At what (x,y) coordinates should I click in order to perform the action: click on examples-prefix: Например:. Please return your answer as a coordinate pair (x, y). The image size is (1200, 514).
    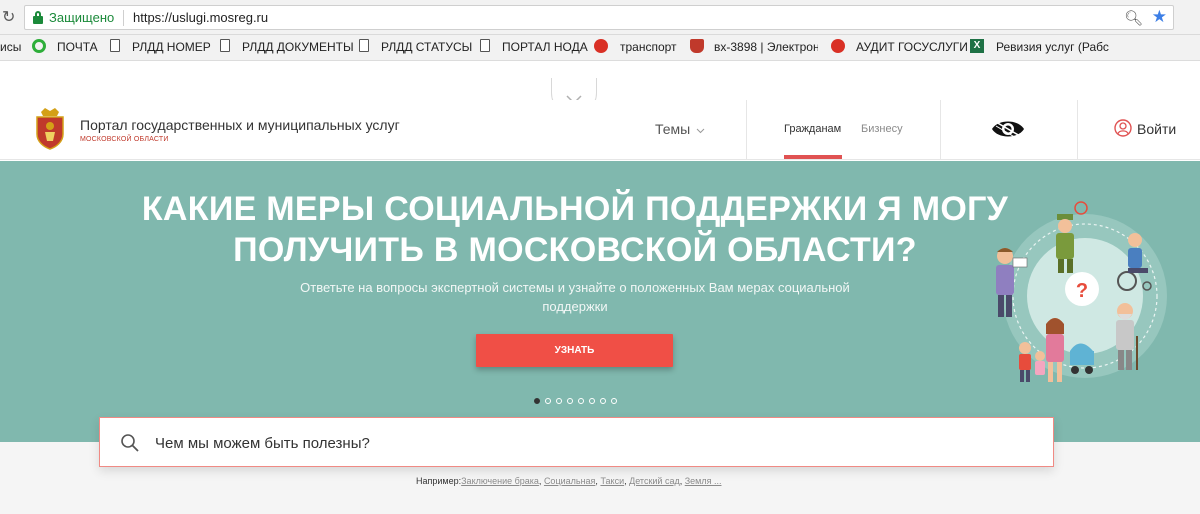
    Looking at the image, I should click on (439, 481).